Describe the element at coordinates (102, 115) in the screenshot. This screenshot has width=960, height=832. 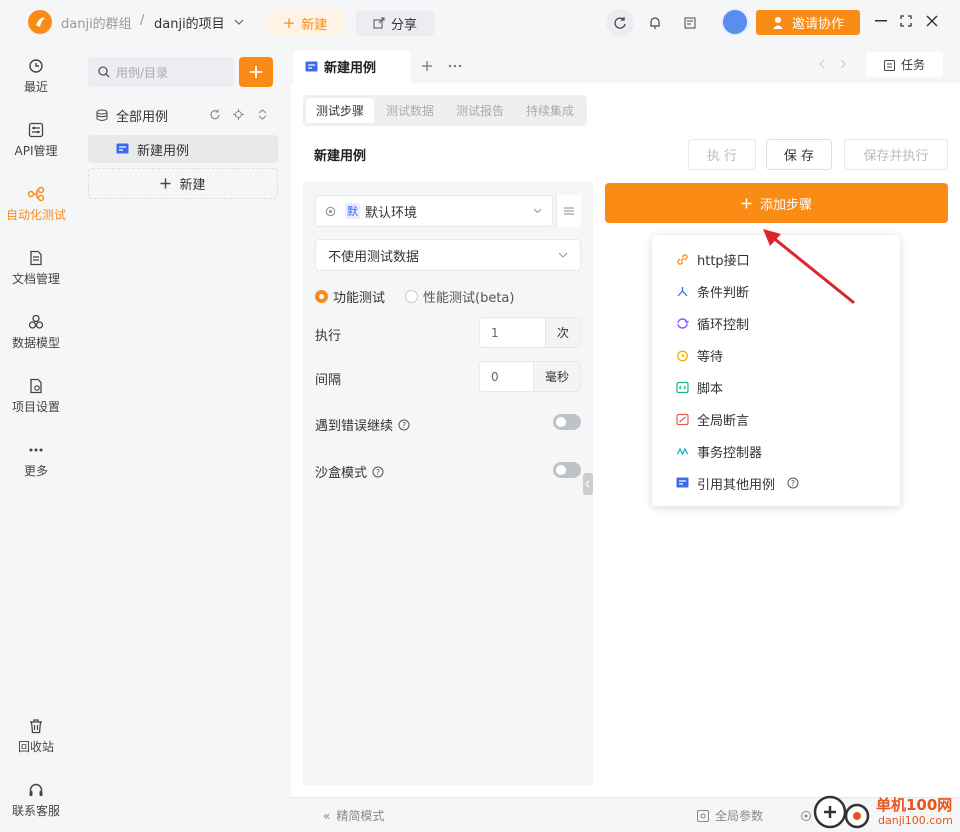
I see `database-icon` at that location.